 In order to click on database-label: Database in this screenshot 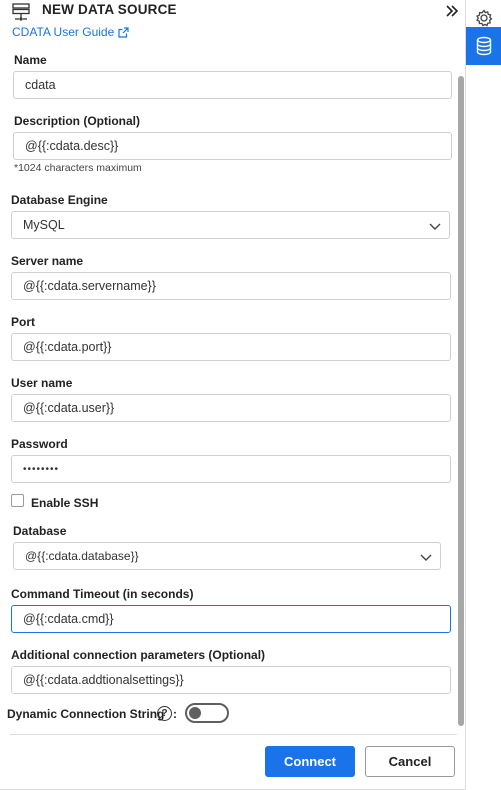, I will do `click(40, 531)`.